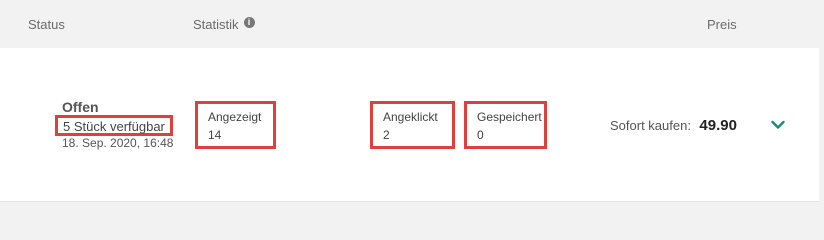  What do you see at coordinates (509, 117) in the screenshot?
I see `stat-saved-label: Gespeichert` at bounding box center [509, 117].